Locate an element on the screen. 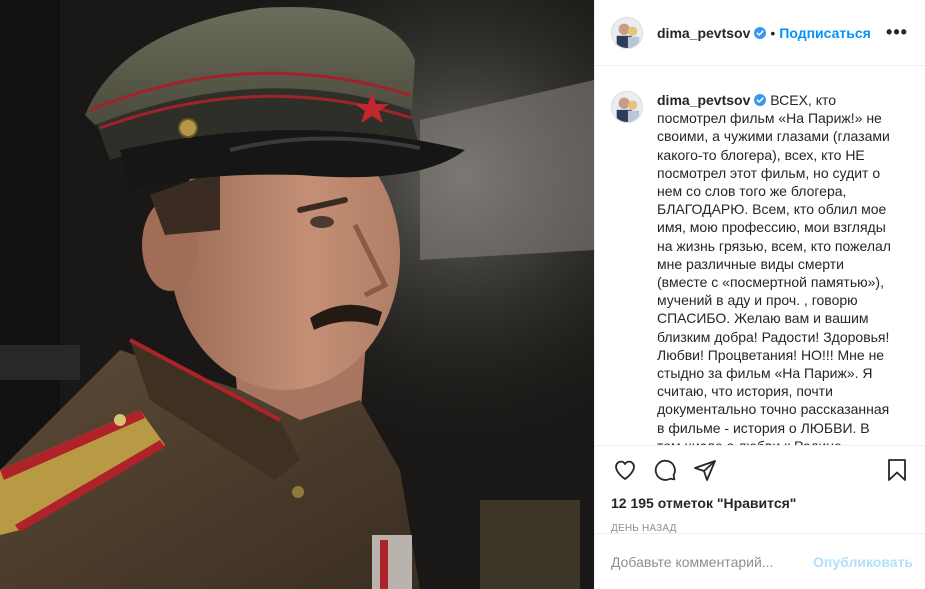 The height and width of the screenshot is (589, 925). heart-icon is located at coordinates (625, 470).